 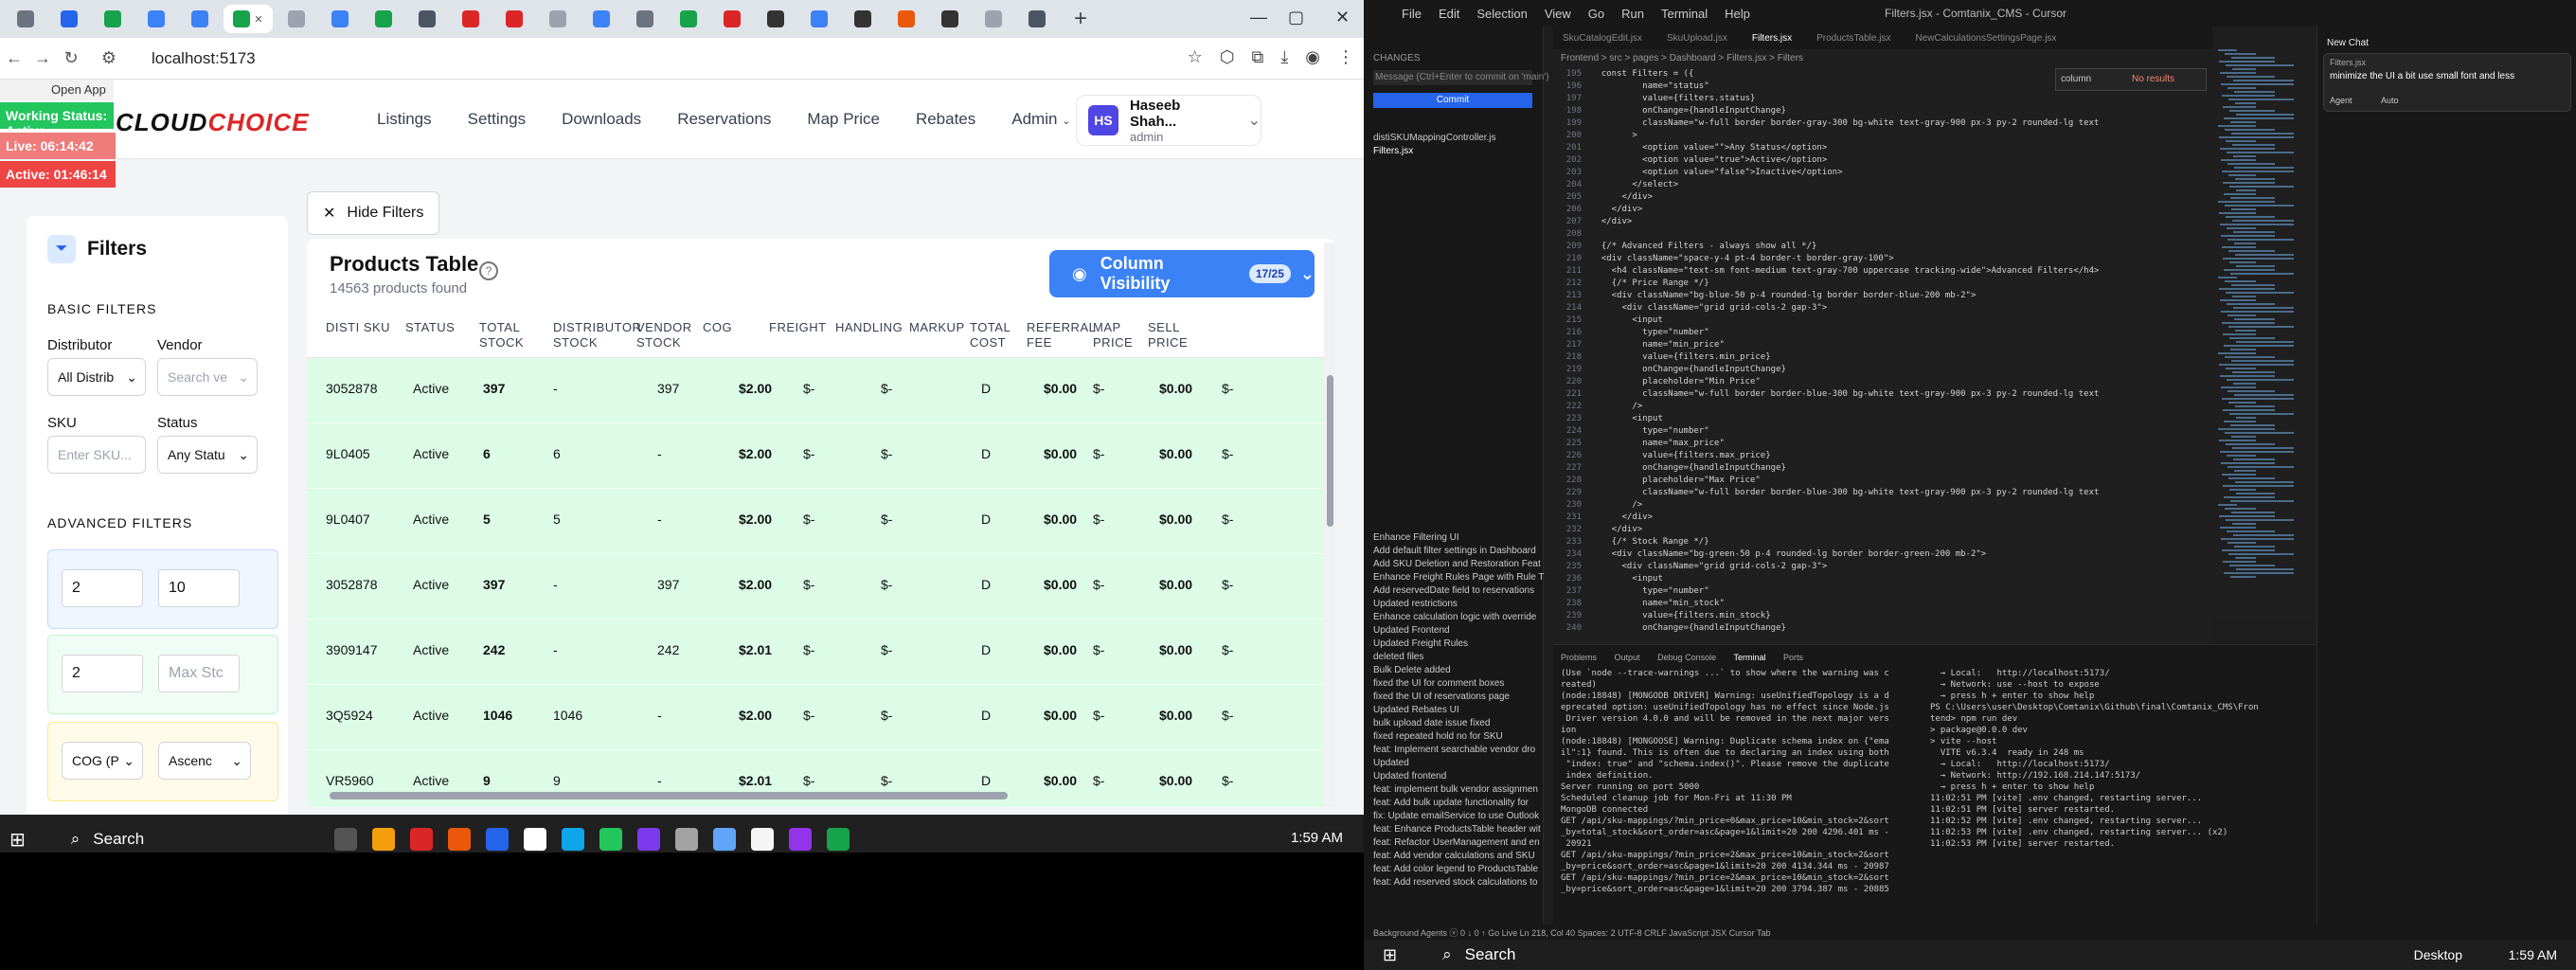 I want to click on chrome-alt-icon, so click(x=838, y=839).